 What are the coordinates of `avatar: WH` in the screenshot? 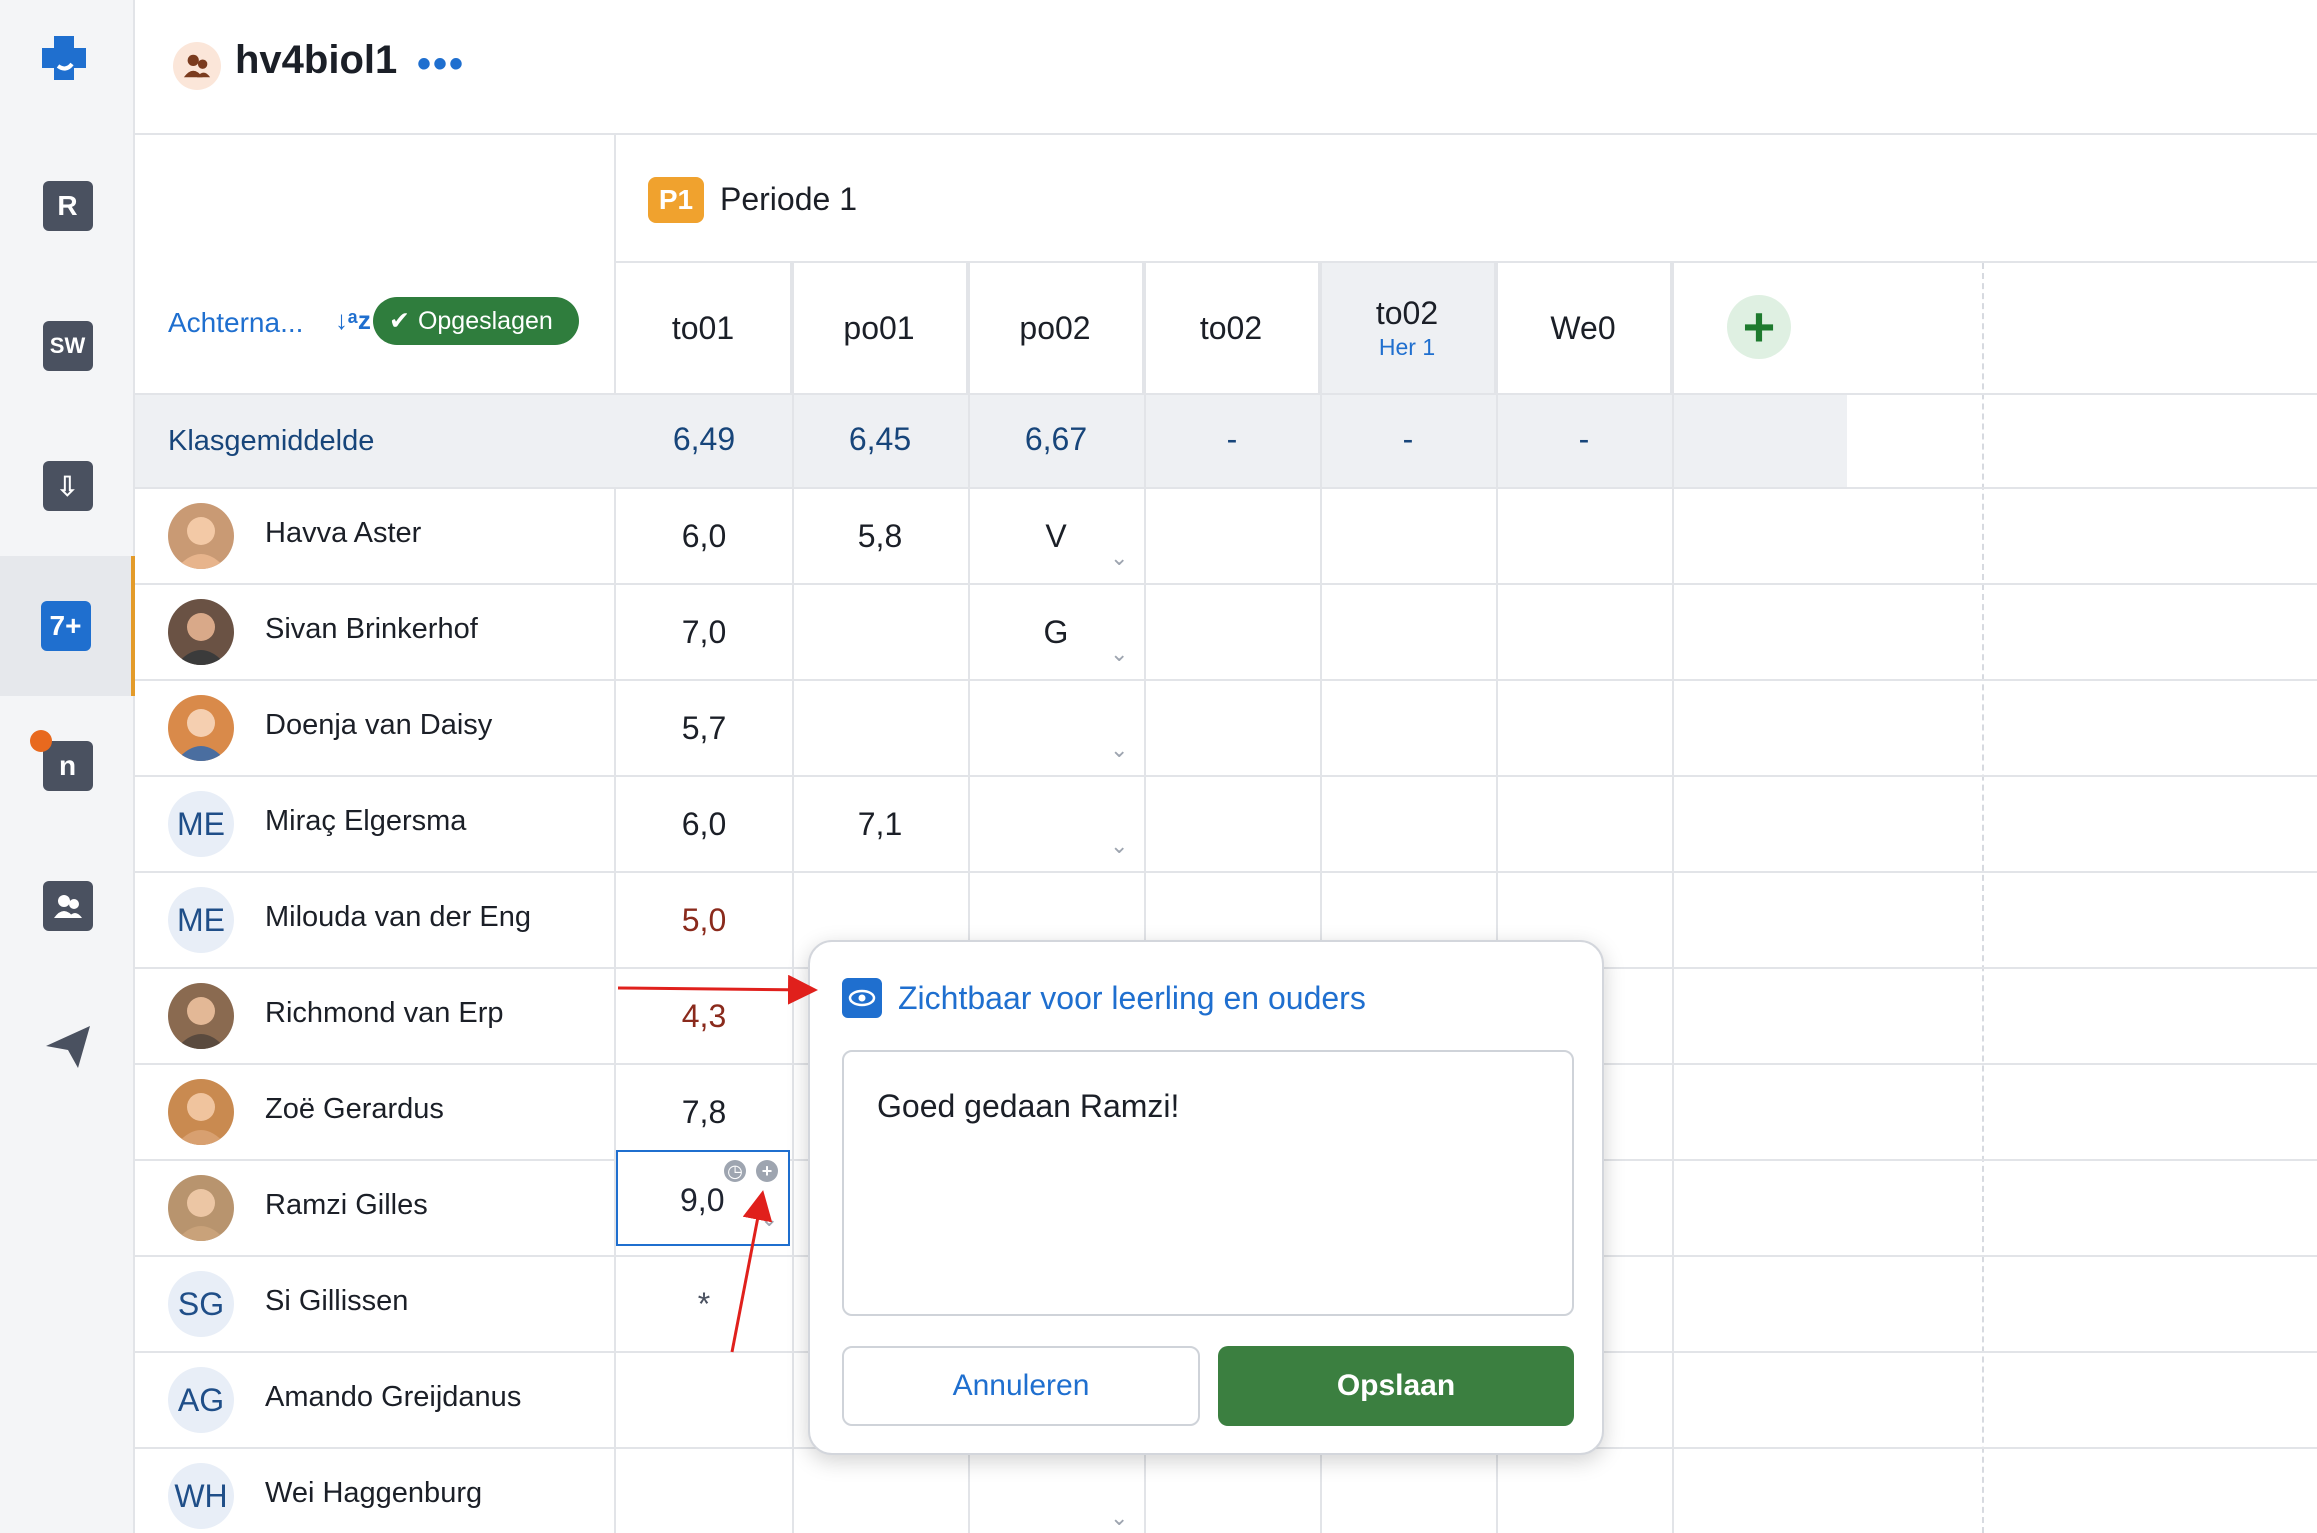 It's located at (201, 1496).